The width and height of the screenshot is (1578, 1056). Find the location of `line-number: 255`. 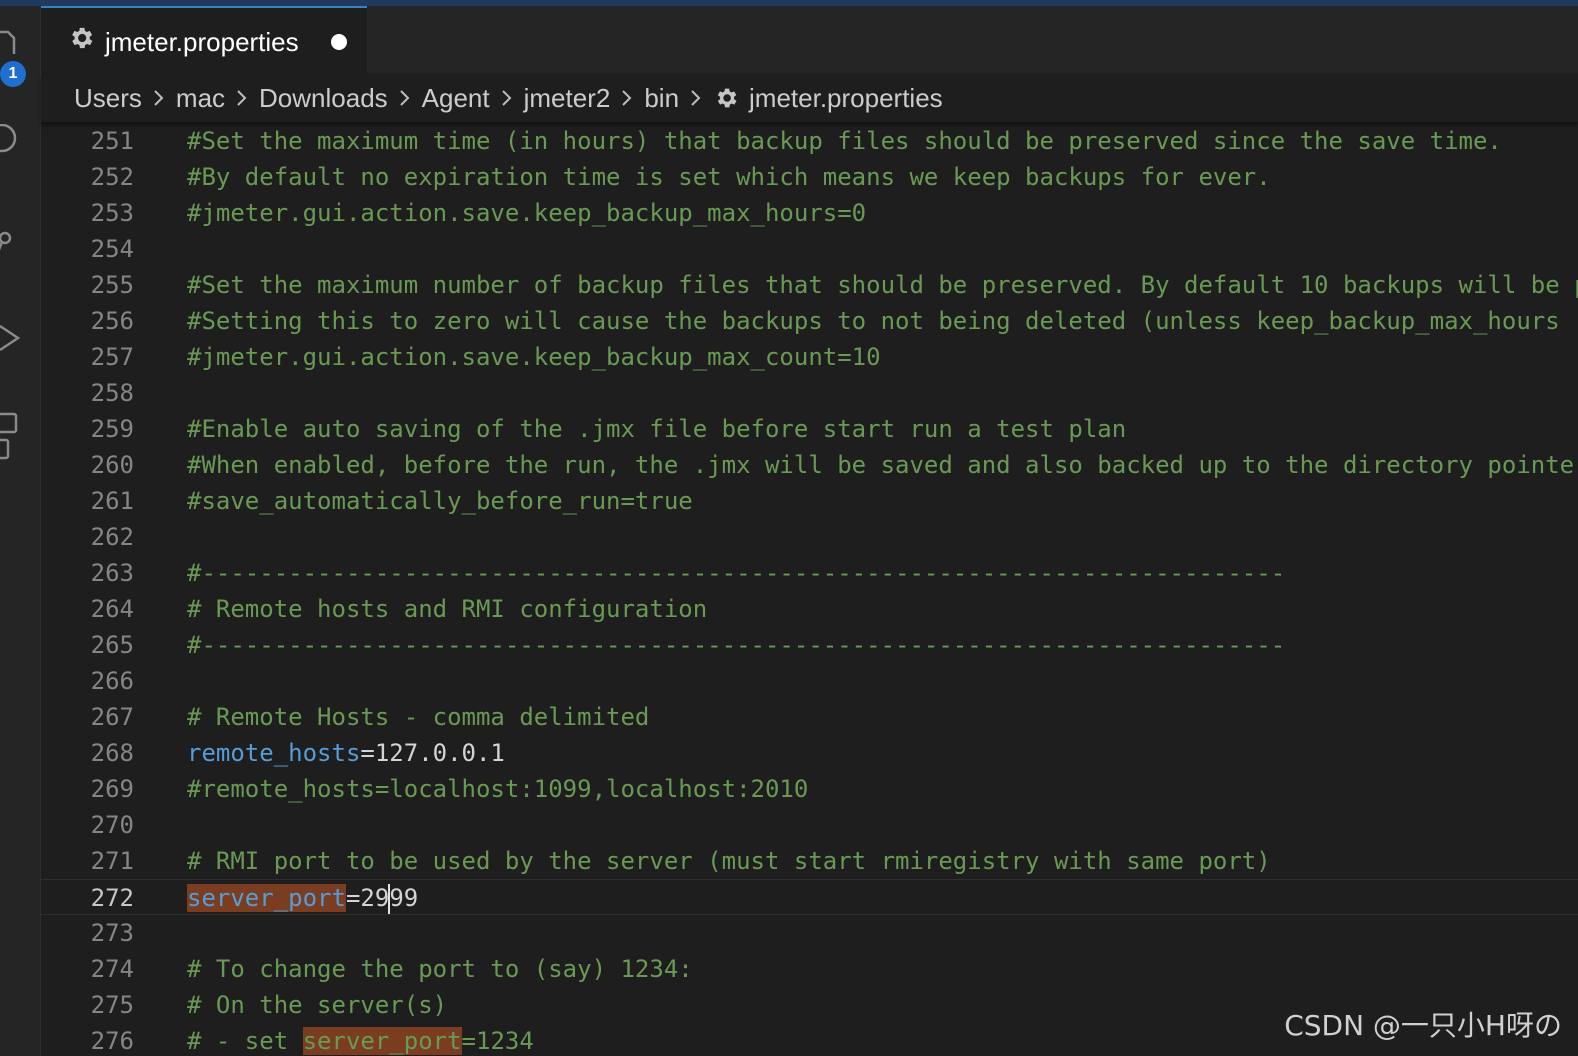

line-number: 255 is located at coordinates (112, 285).